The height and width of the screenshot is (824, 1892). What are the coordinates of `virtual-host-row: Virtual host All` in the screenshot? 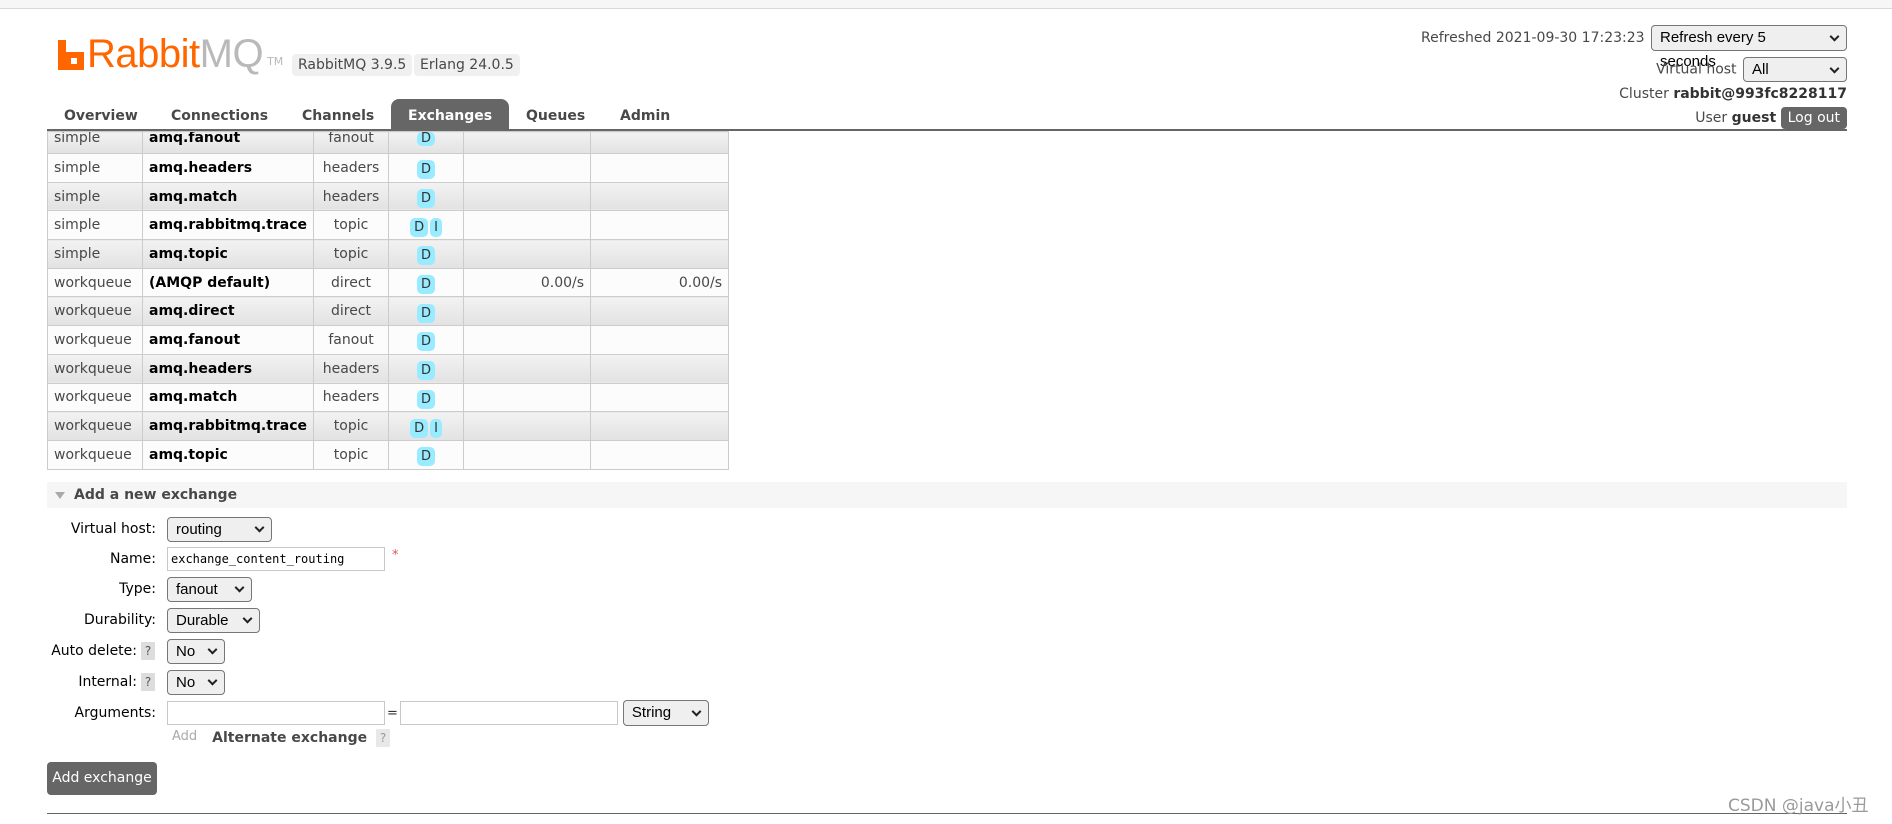 It's located at (1751, 69).